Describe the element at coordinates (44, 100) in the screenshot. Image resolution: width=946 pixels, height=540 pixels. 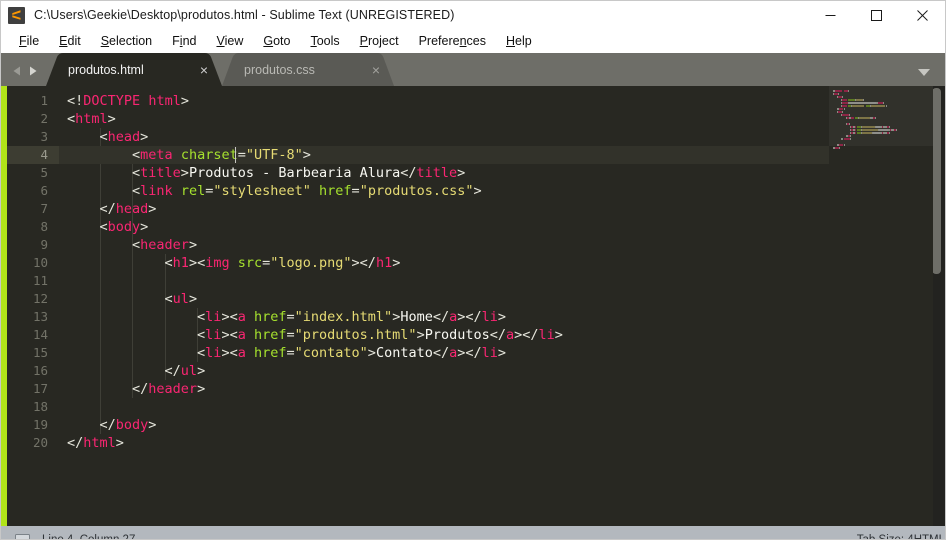
I see `line-number: 1` at that location.